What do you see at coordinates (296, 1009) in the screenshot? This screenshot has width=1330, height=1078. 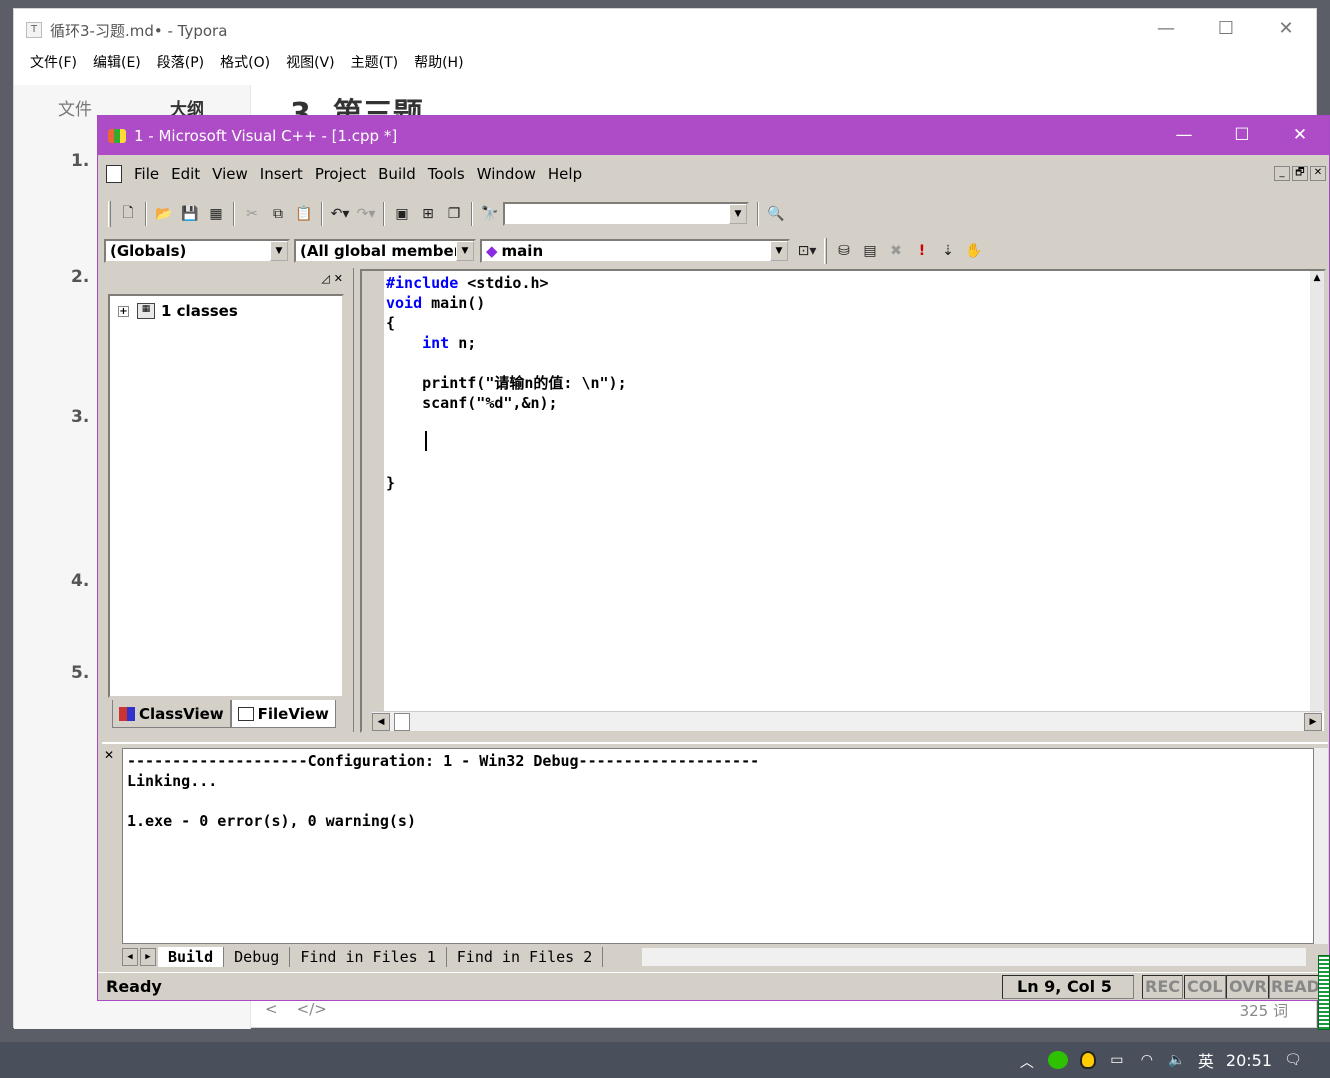 I see `typora-nav-icons: < </>` at bounding box center [296, 1009].